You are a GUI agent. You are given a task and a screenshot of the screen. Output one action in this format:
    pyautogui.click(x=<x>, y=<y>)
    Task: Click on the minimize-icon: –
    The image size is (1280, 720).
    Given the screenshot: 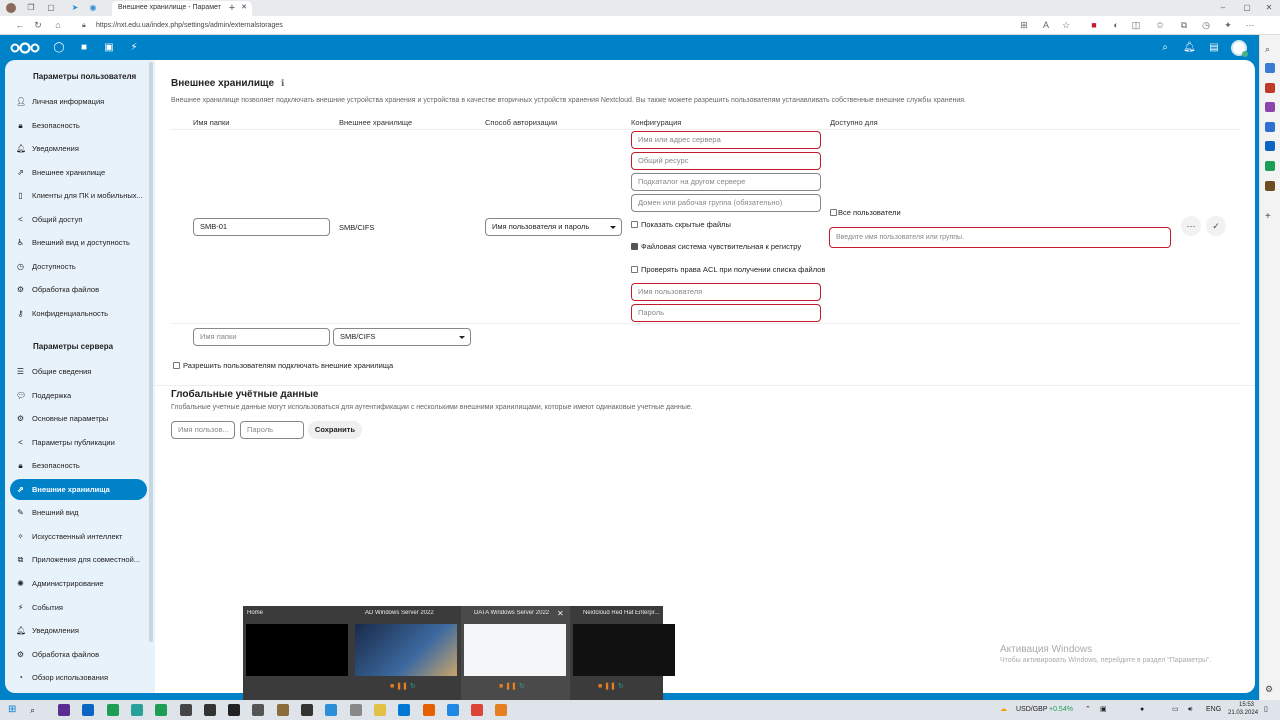 What is the action you would take?
    pyautogui.click(x=1223, y=8)
    